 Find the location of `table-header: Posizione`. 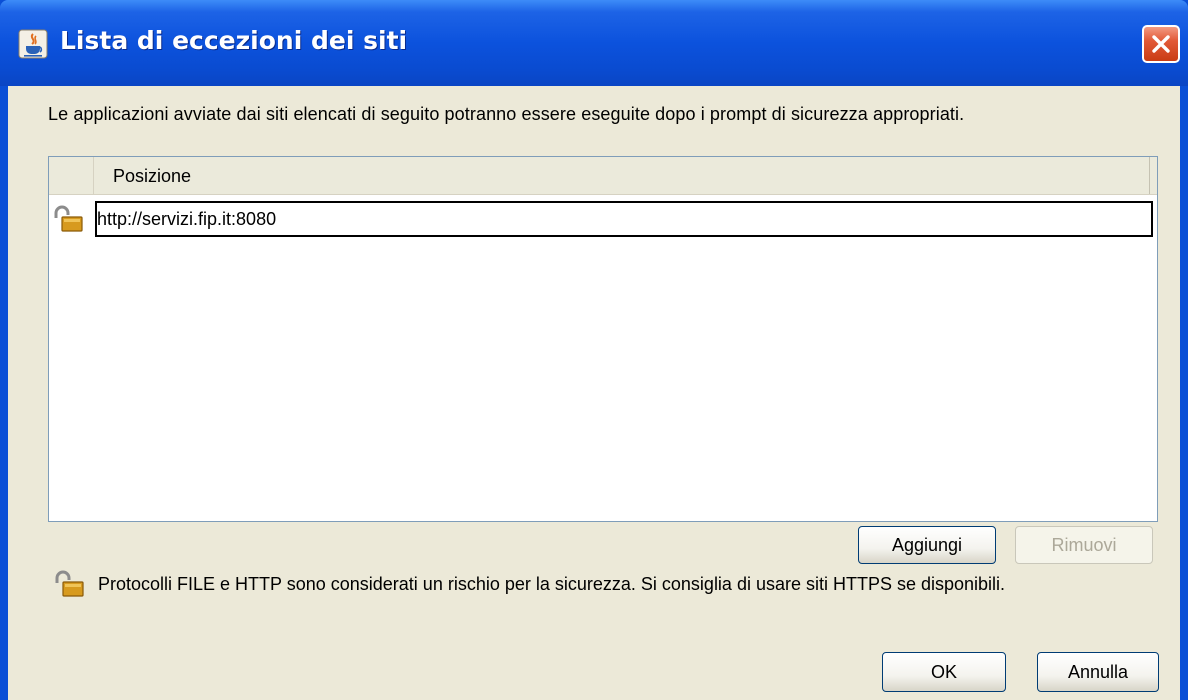

table-header: Posizione is located at coordinates (603, 176).